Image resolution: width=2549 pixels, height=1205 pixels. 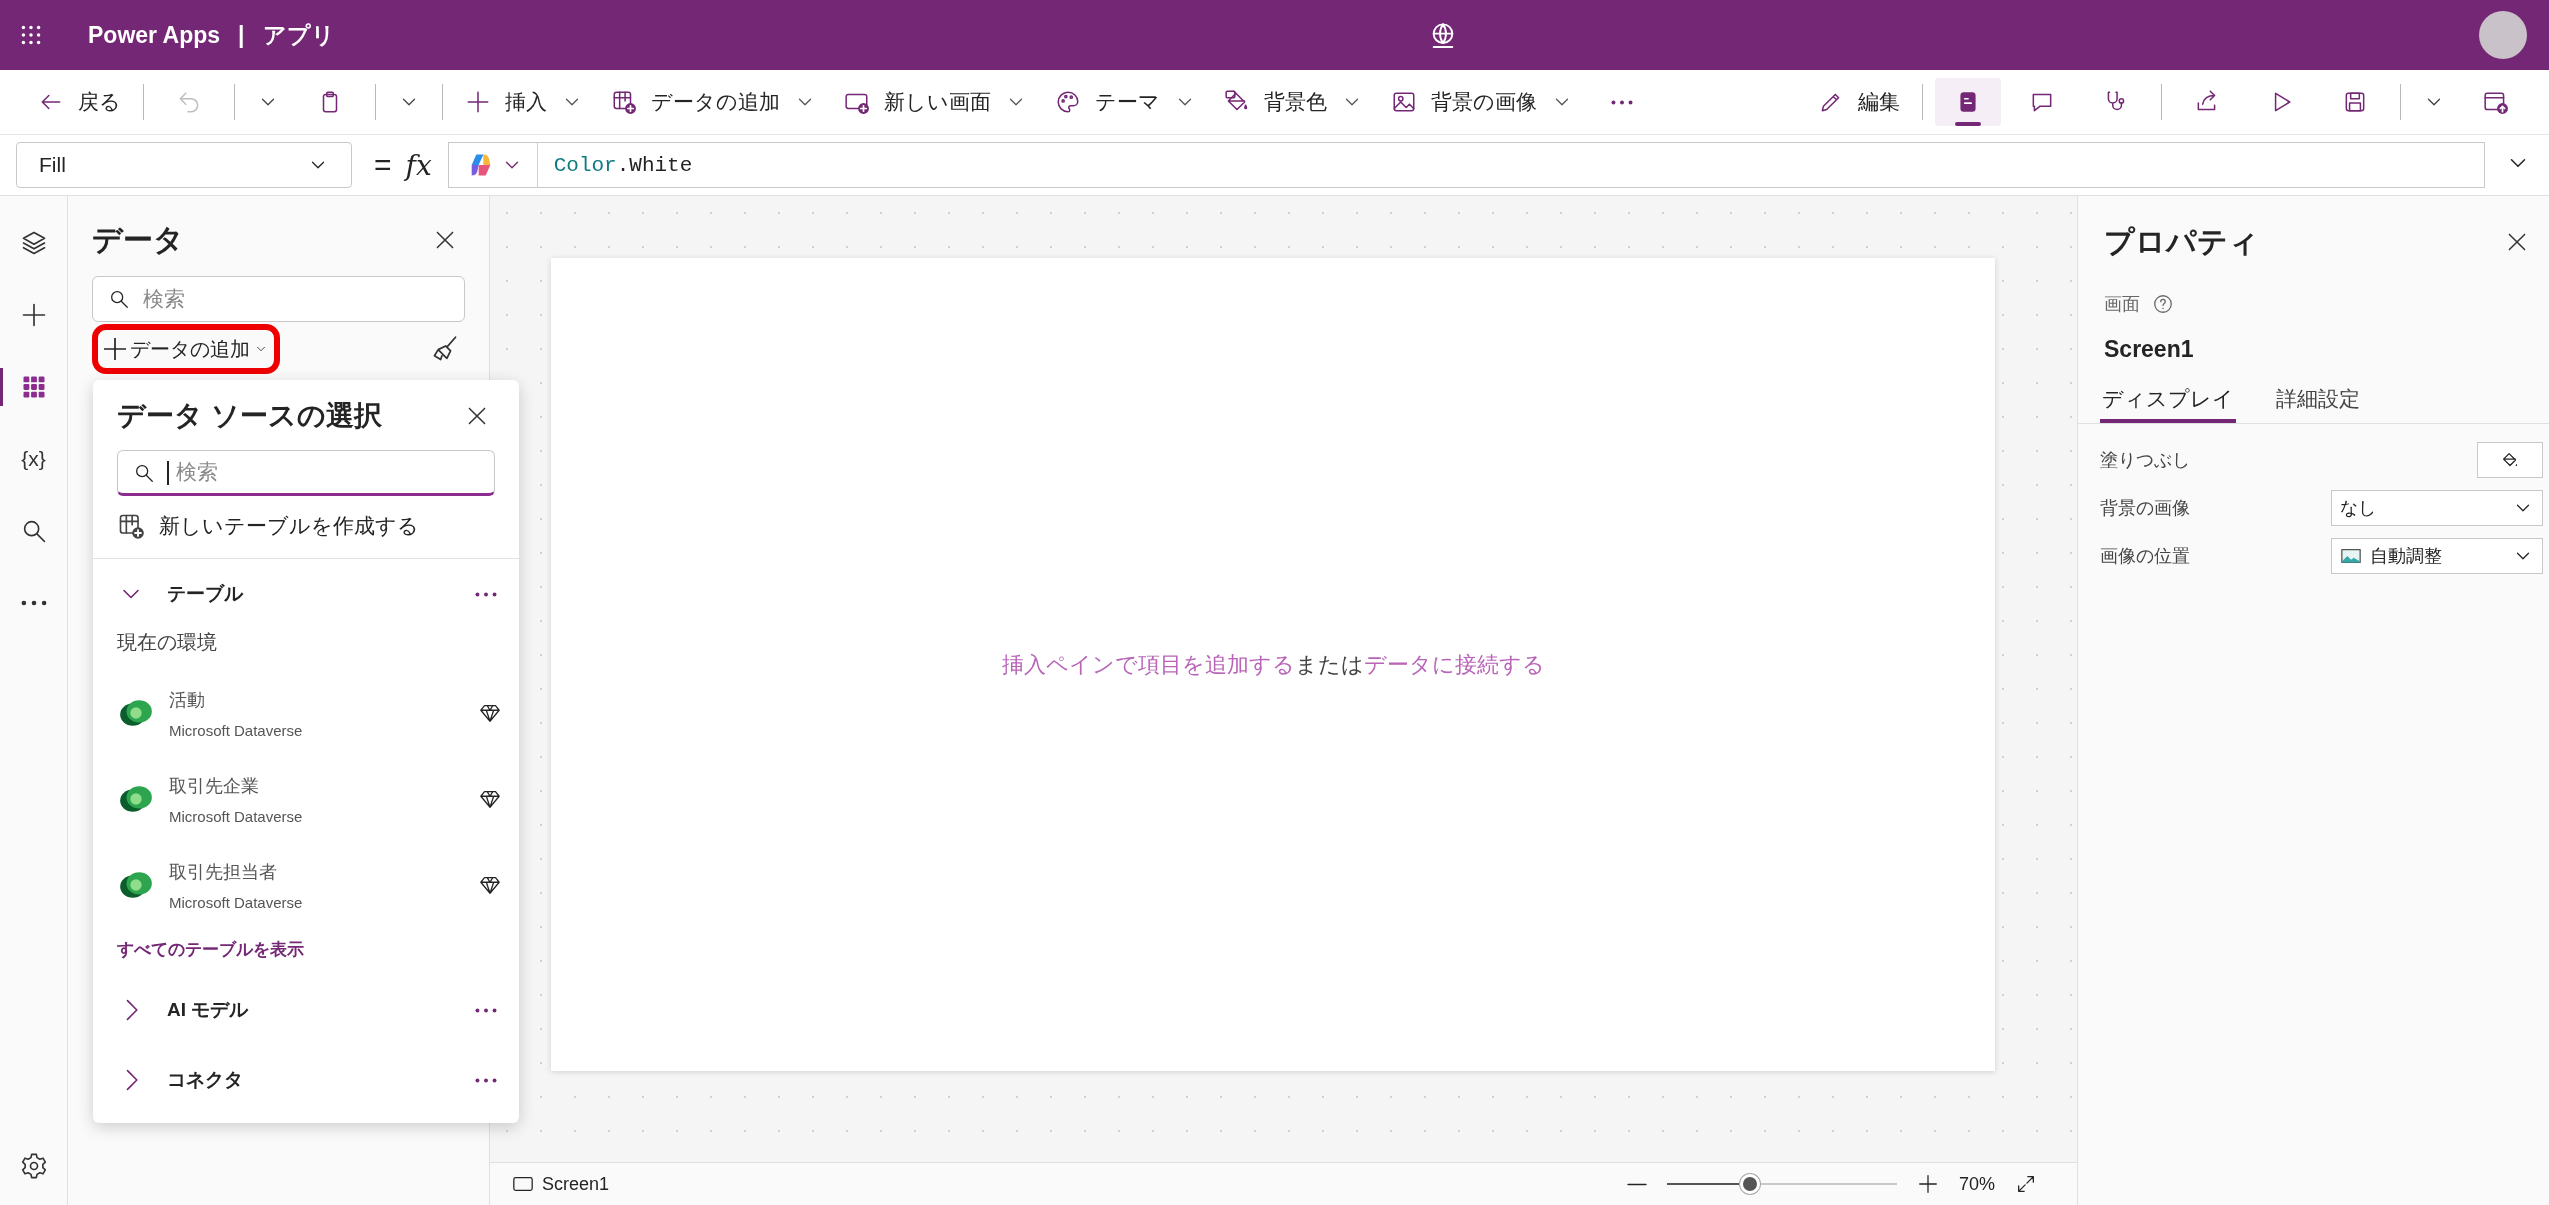 What do you see at coordinates (168, 473) in the screenshot?
I see `text-cursor` at bounding box center [168, 473].